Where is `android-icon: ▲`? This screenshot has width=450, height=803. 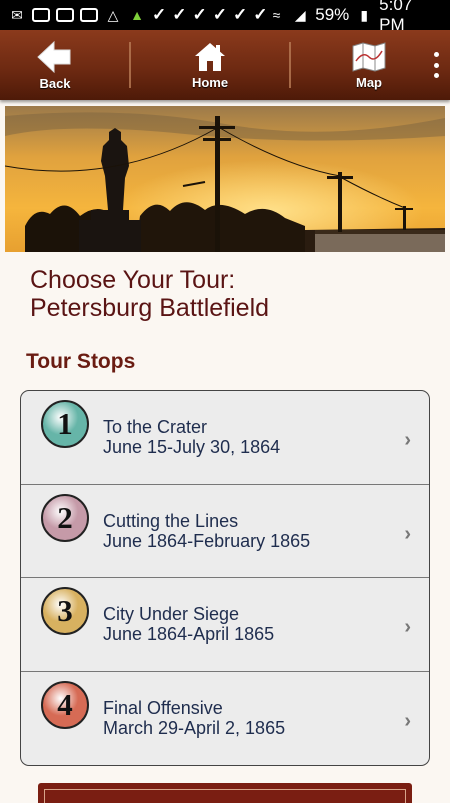 android-icon: ▲ is located at coordinates (137, 15).